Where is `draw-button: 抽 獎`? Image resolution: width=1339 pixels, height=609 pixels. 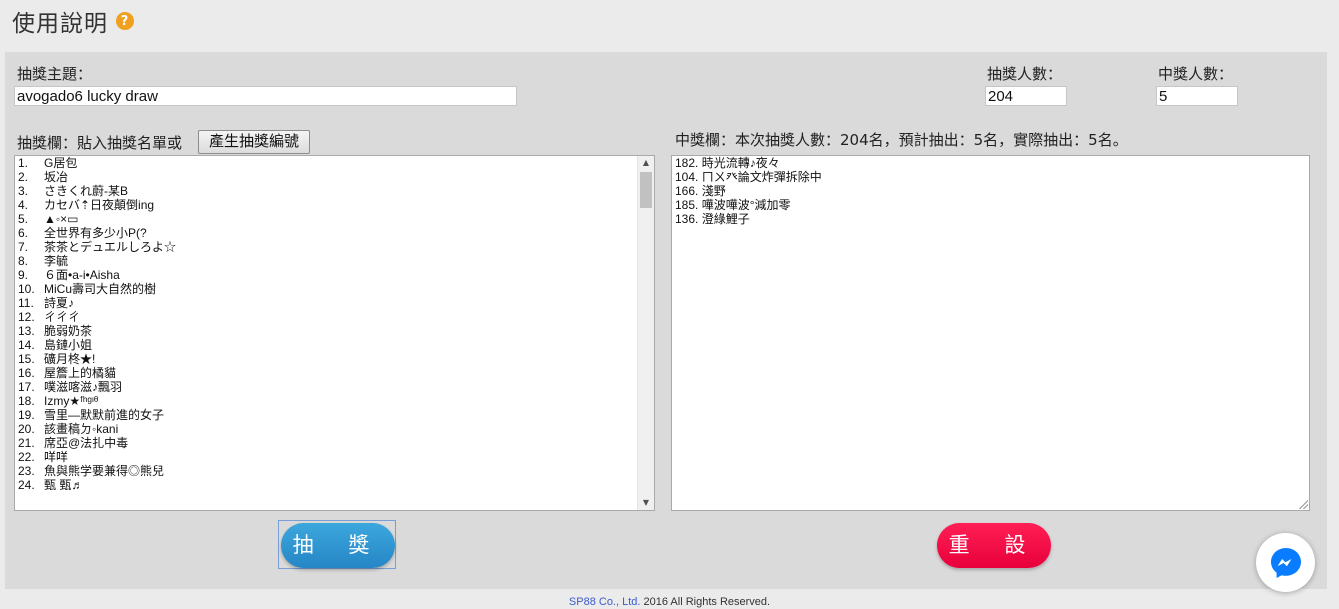 draw-button: 抽 獎 is located at coordinates (338, 545).